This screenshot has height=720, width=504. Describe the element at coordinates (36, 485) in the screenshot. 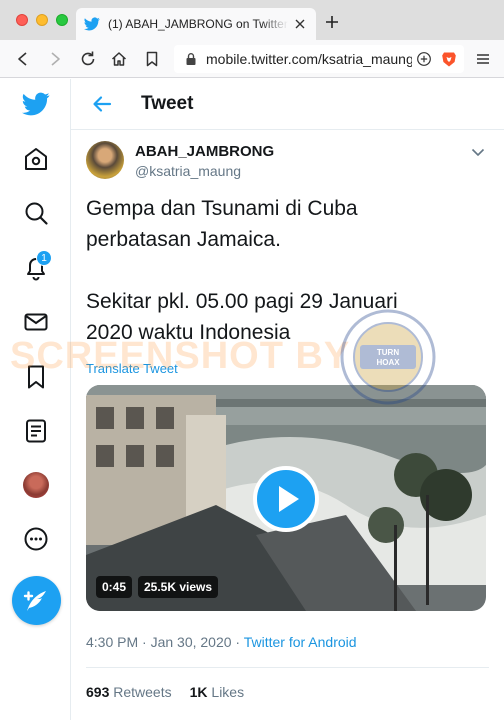

I see `profile-avatar` at that location.